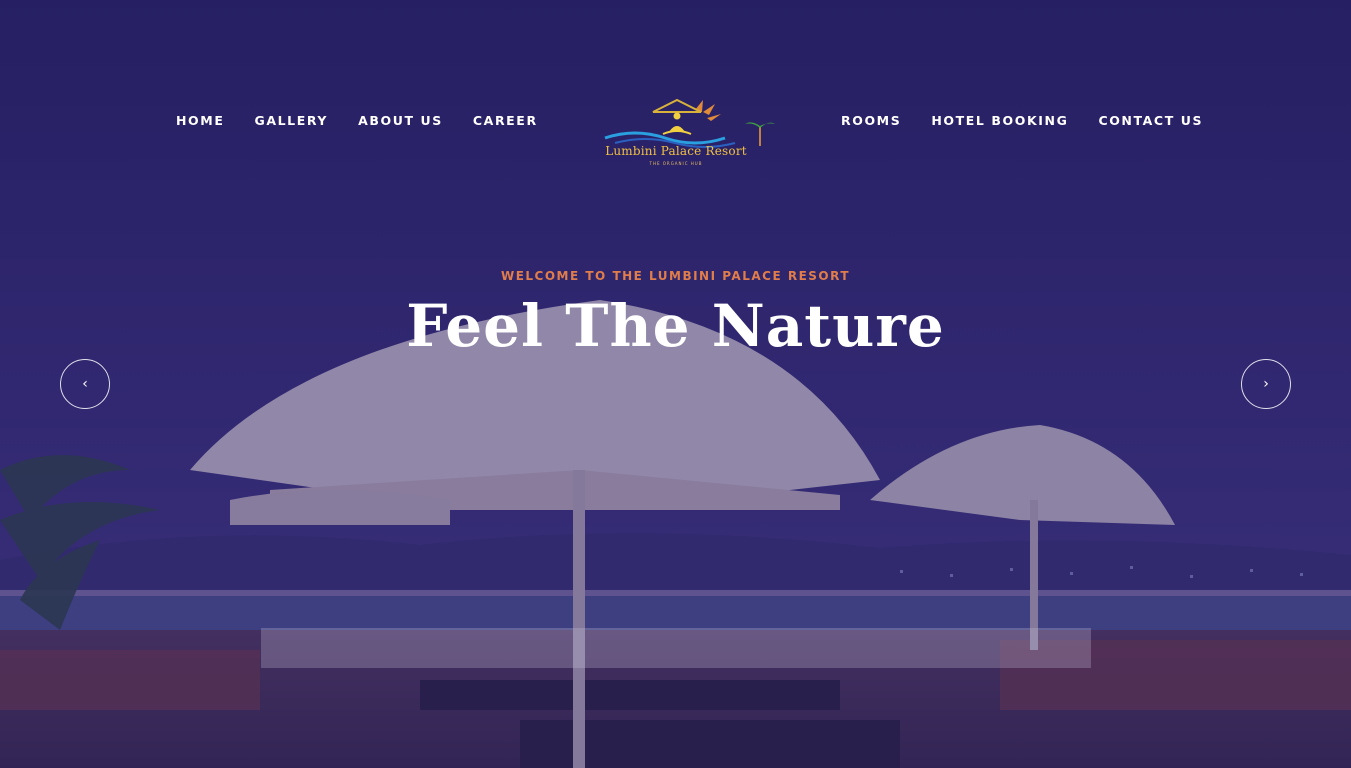  I want to click on nav-rooms-link: ROOMS, so click(871, 121).